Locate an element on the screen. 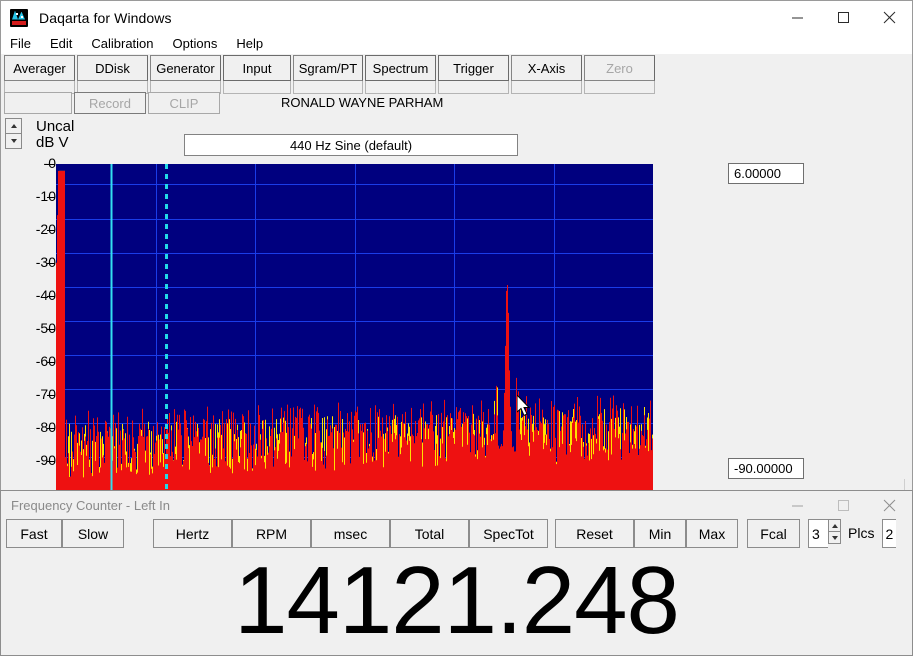 The width and height of the screenshot is (913, 656). menu-item-edit: Edit is located at coordinates (61, 44).